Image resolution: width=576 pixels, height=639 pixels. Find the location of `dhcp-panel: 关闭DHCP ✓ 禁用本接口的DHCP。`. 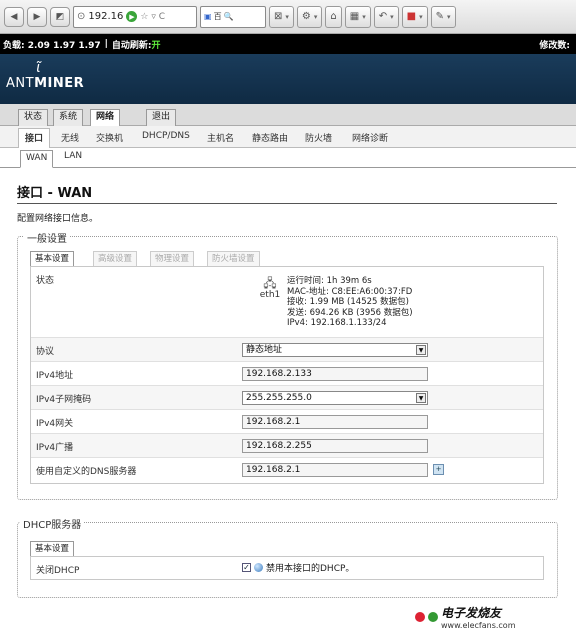

dhcp-panel: 关闭DHCP ✓ 禁用本接口的DHCP。 is located at coordinates (287, 568).